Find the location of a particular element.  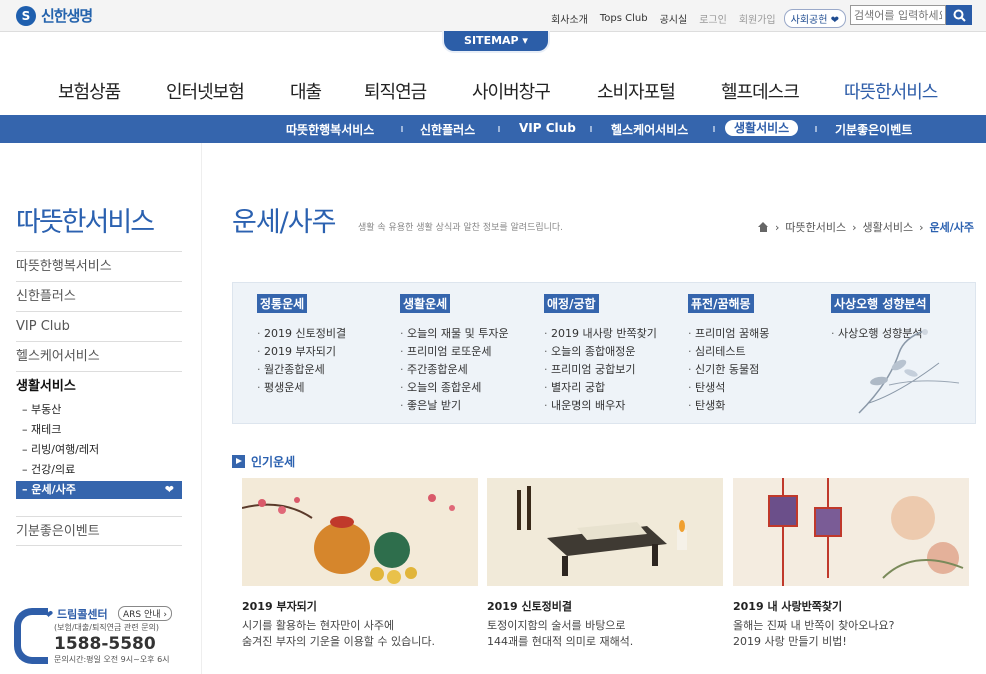

subnav-item-happy: 따뜻한행복서비스 is located at coordinates (330, 129).